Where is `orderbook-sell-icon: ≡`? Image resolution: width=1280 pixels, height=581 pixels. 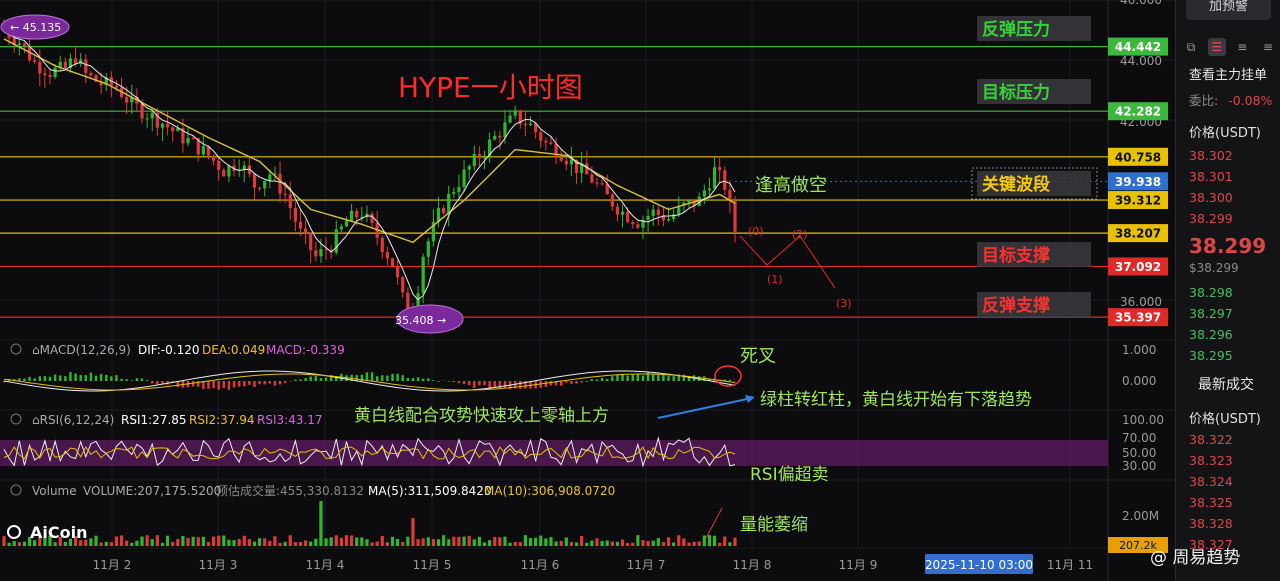 orderbook-sell-icon: ≡ is located at coordinates (1268, 47).